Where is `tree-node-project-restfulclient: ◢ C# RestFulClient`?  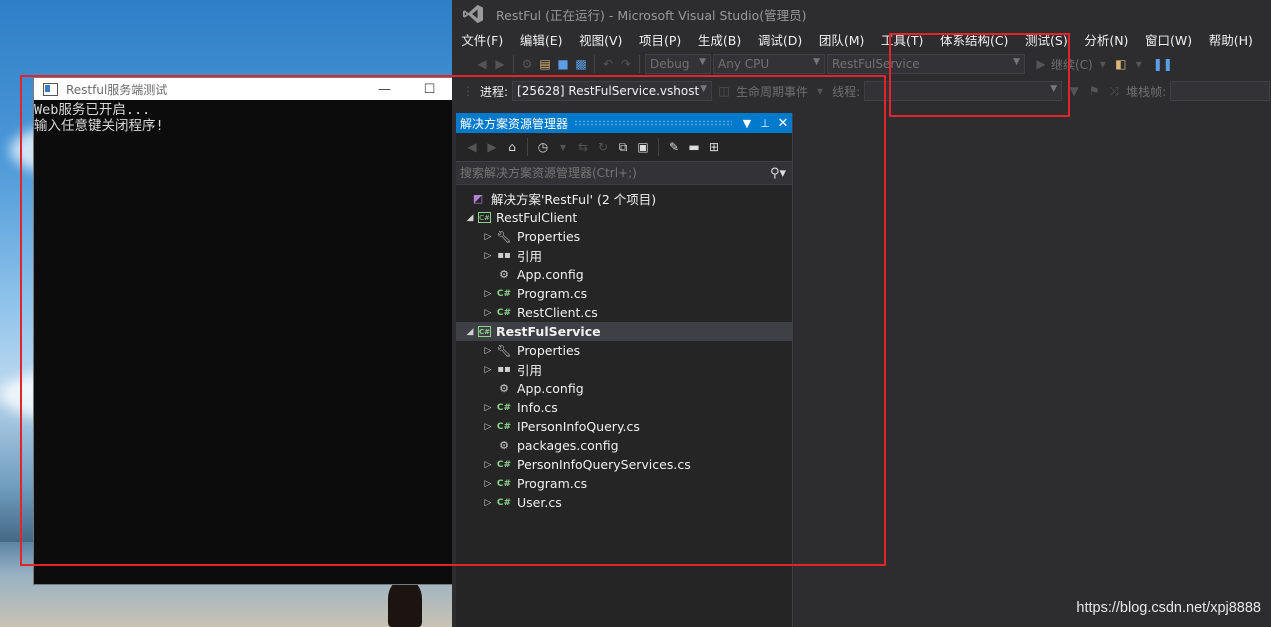
tree-node-project-restfulclient: ◢ C# RestFulClient is located at coordinates (624, 217).